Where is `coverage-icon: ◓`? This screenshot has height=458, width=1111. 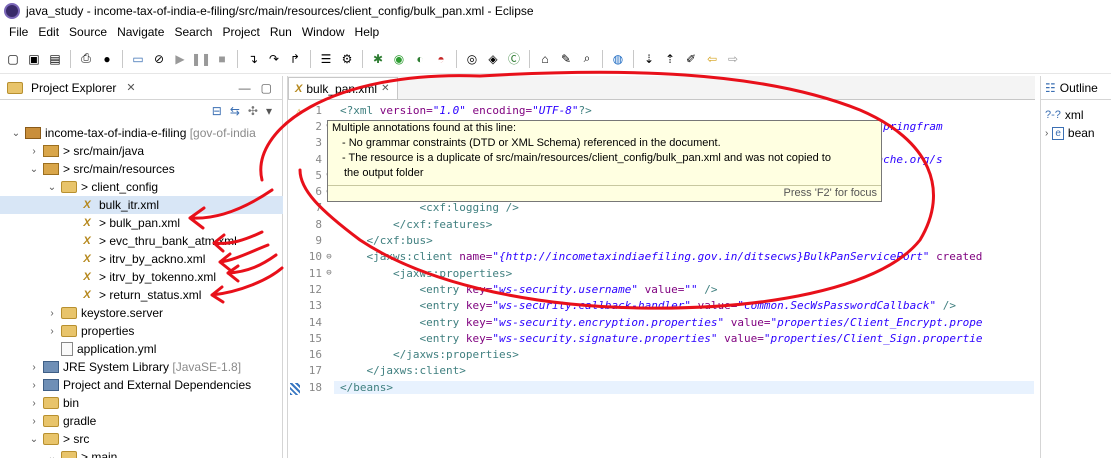
coverage-icon: ◓ is located at coordinates (441, 59).